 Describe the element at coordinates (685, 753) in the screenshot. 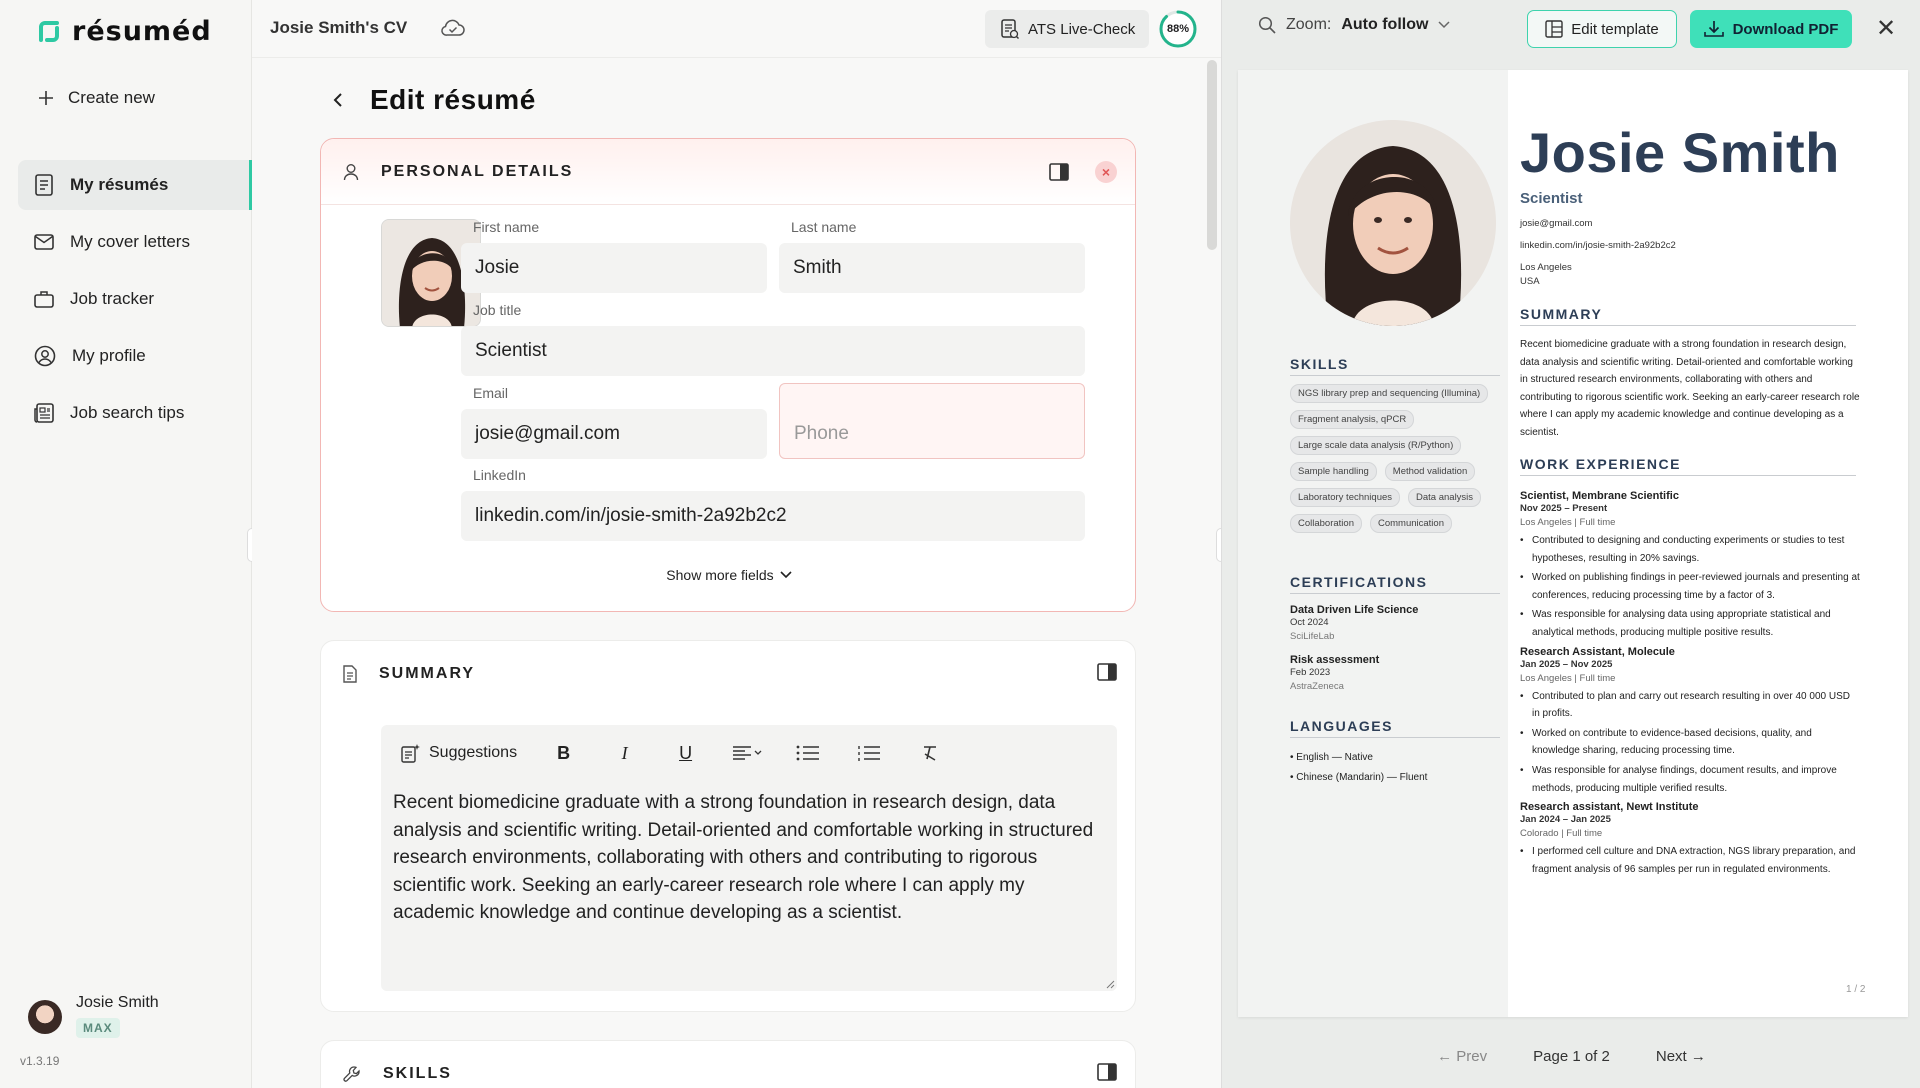

I see `underline-button: U` at that location.